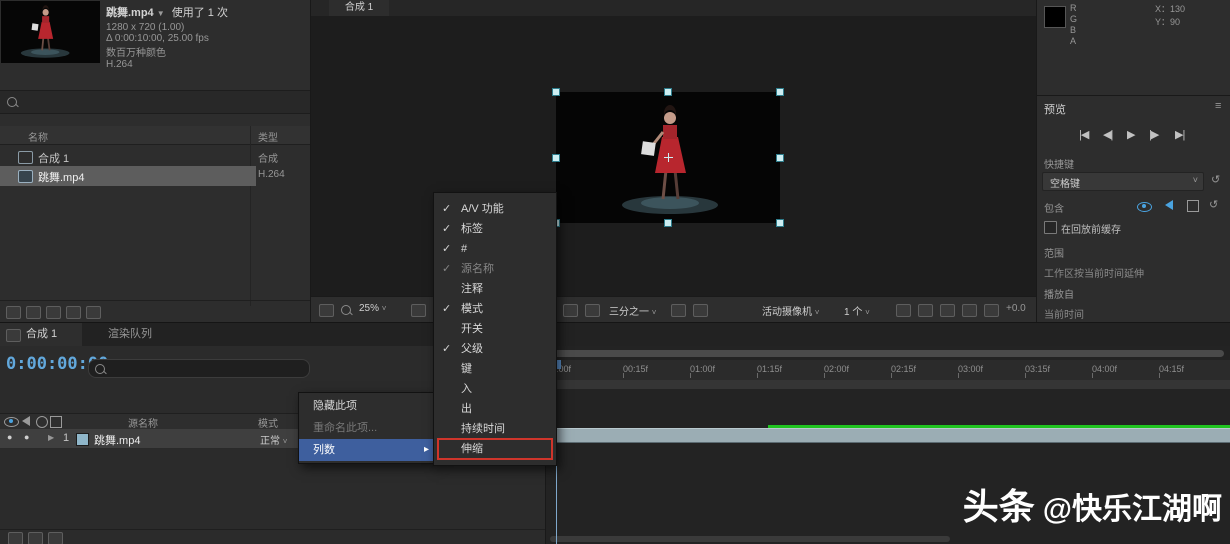 The height and width of the screenshot is (544, 1230). I want to click on project-item-footage: 跳舞.mp4 H.264, so click(155, 176).